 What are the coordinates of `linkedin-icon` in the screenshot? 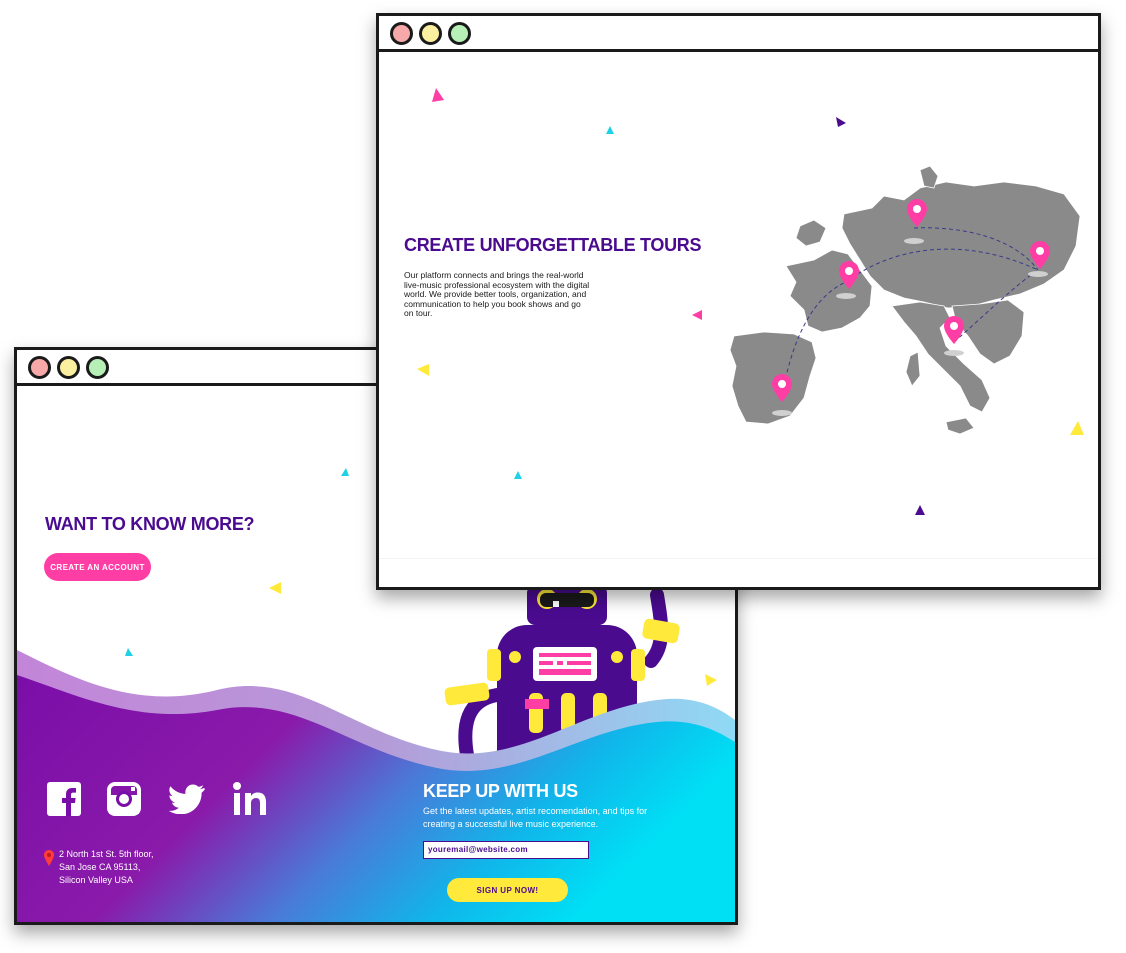 It's located at (250, 799).